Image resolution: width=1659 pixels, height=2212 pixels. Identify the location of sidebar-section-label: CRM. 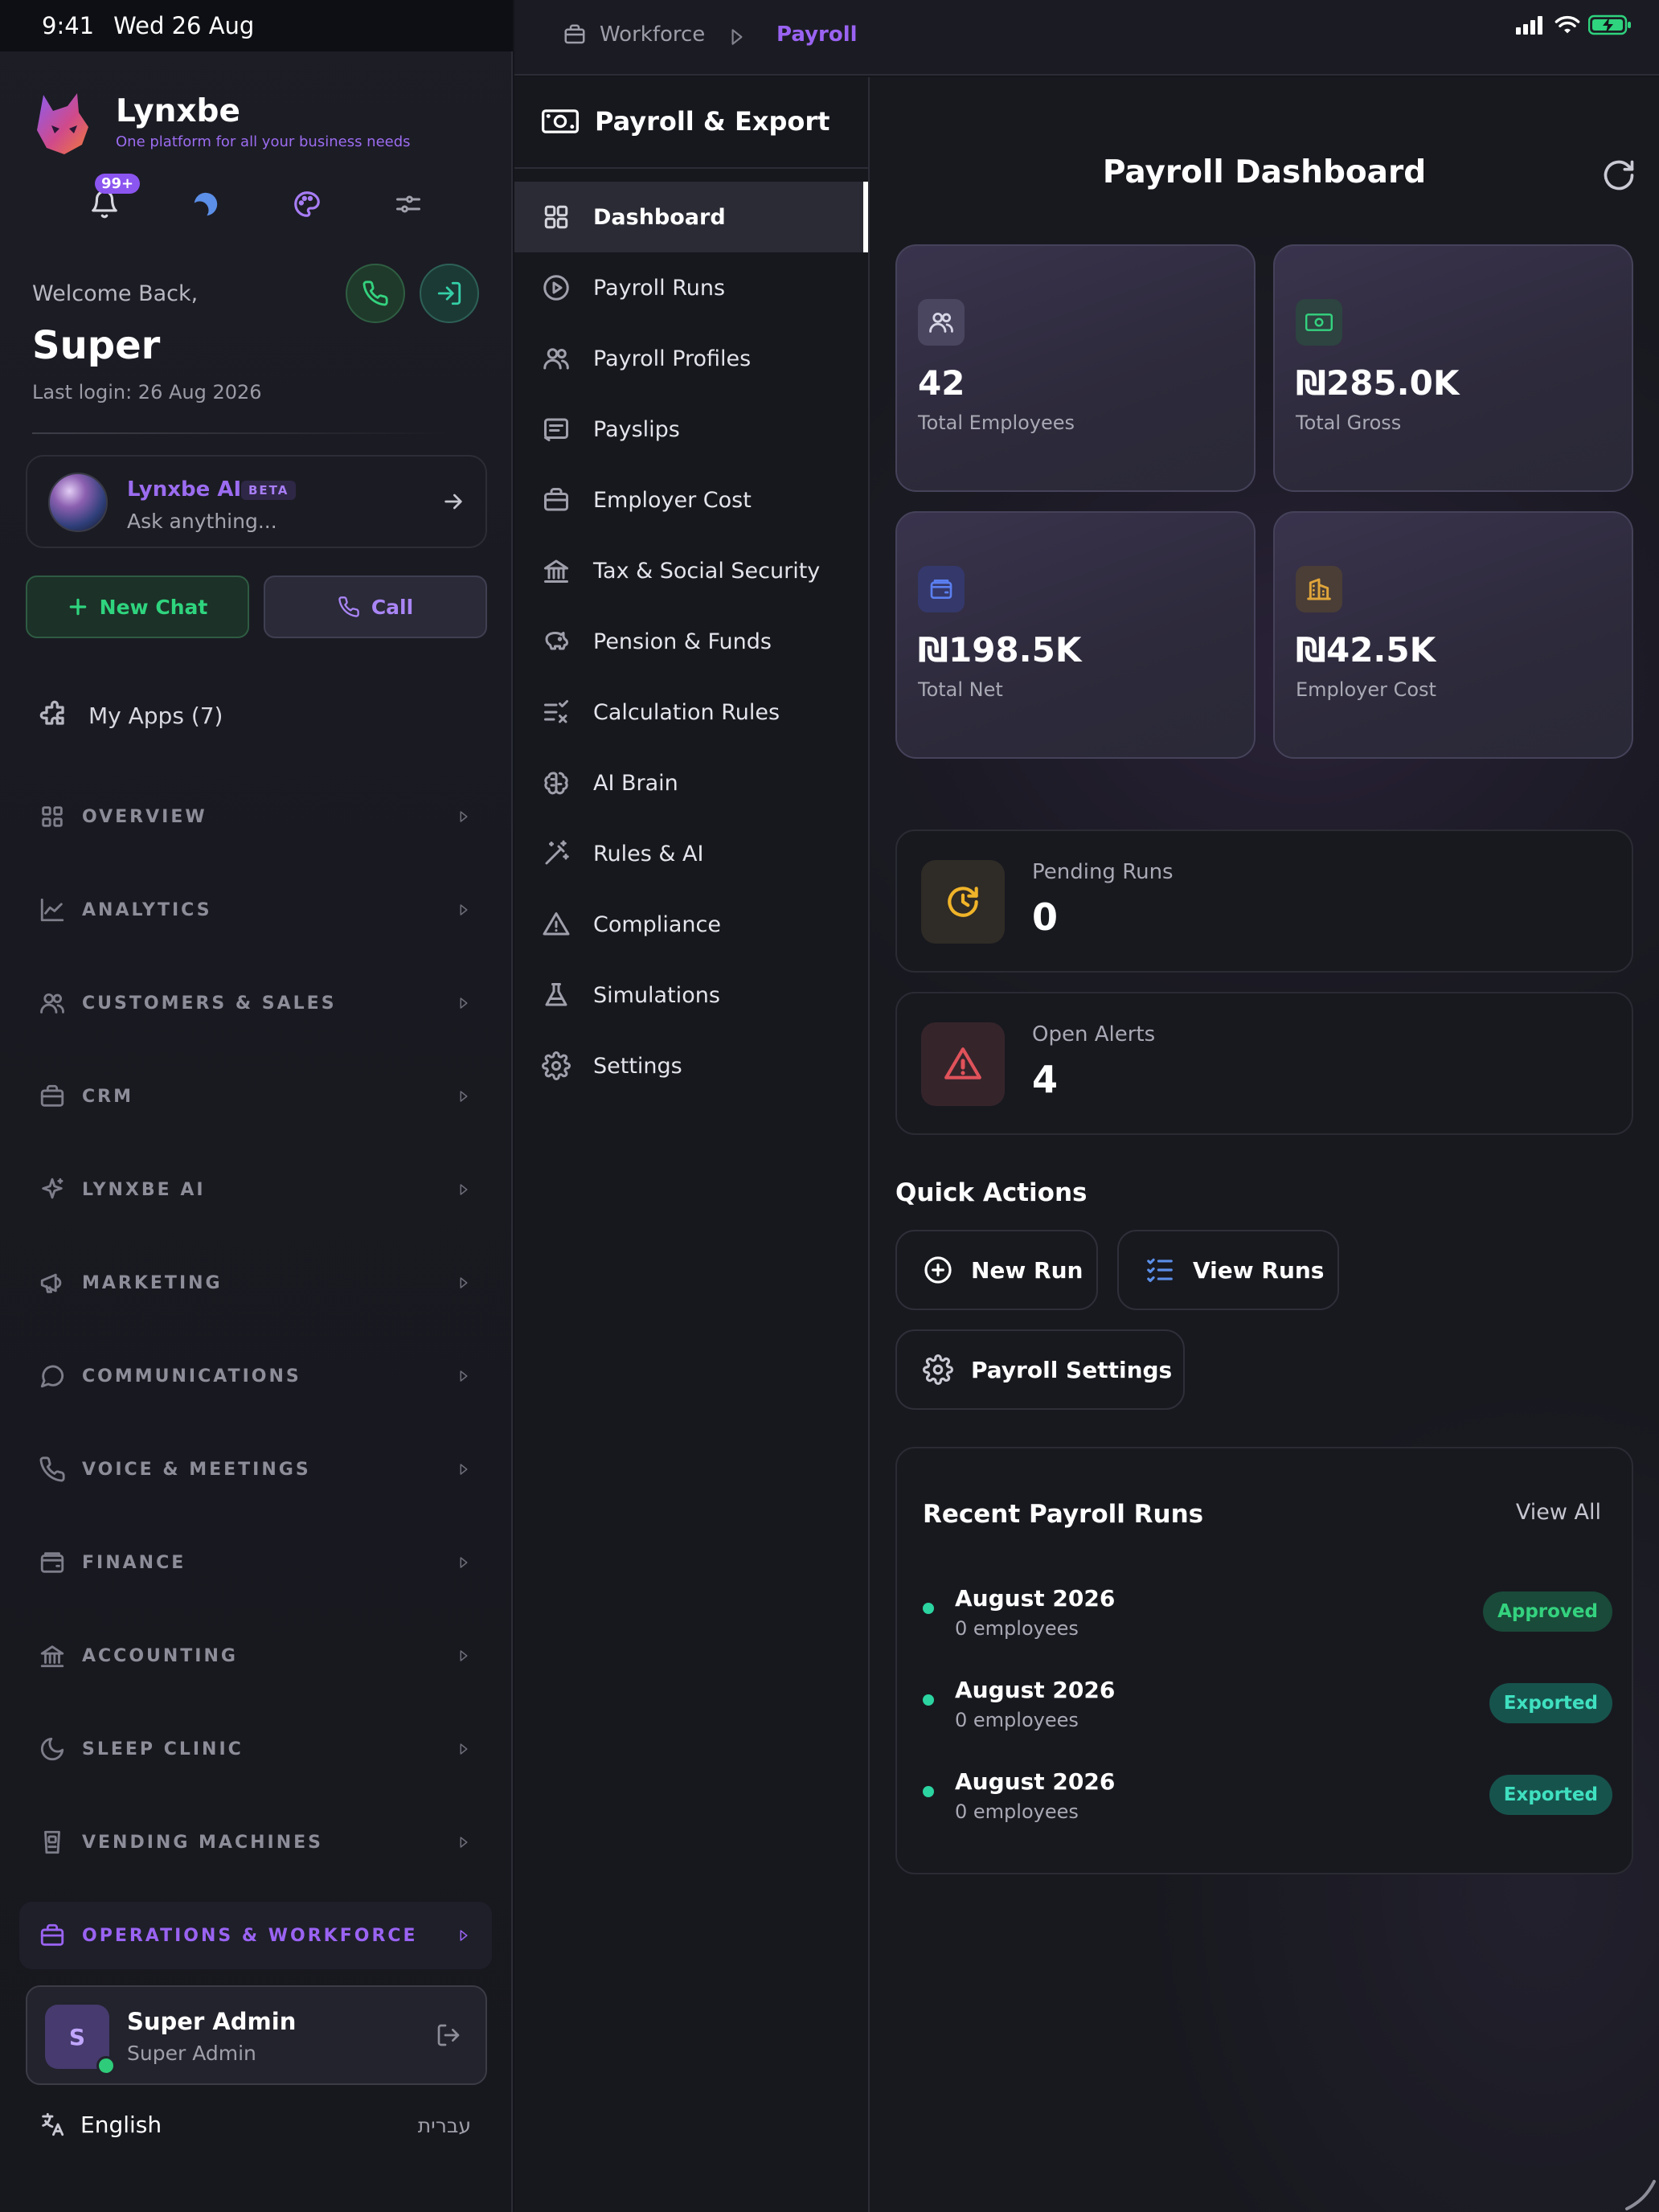
(108, 1096).